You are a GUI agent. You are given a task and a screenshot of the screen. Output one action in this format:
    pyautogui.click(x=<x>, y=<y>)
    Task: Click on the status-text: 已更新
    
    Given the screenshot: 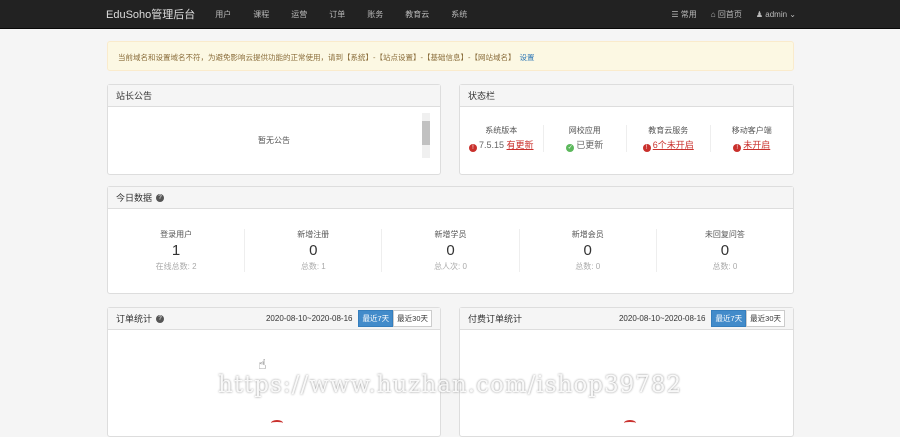 What is the action you would take?
    pyautogui.click(x=590, y=145)
    